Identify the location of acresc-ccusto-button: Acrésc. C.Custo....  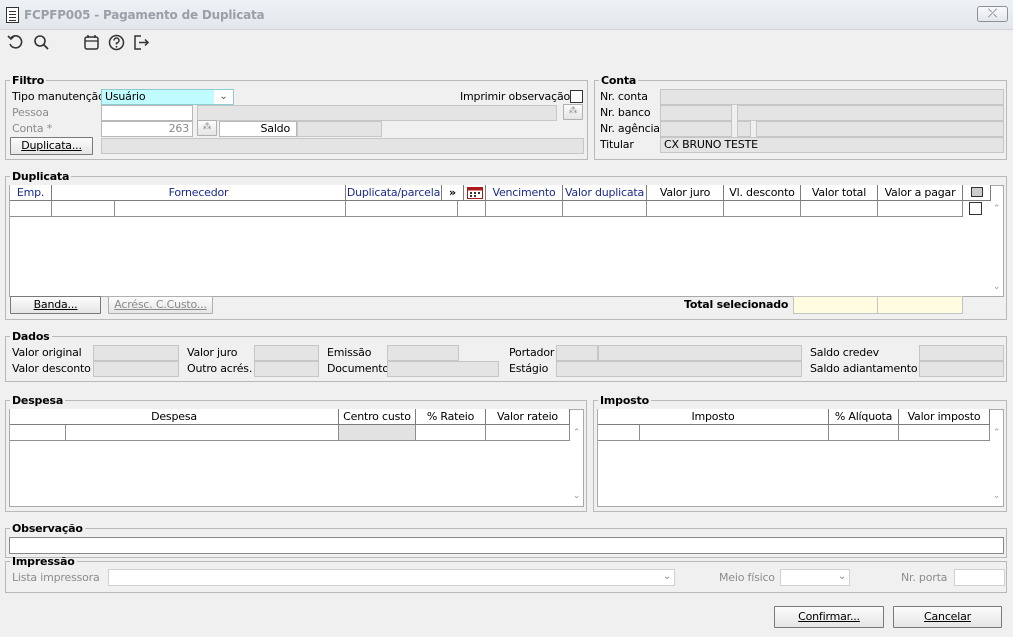
(160, 305).